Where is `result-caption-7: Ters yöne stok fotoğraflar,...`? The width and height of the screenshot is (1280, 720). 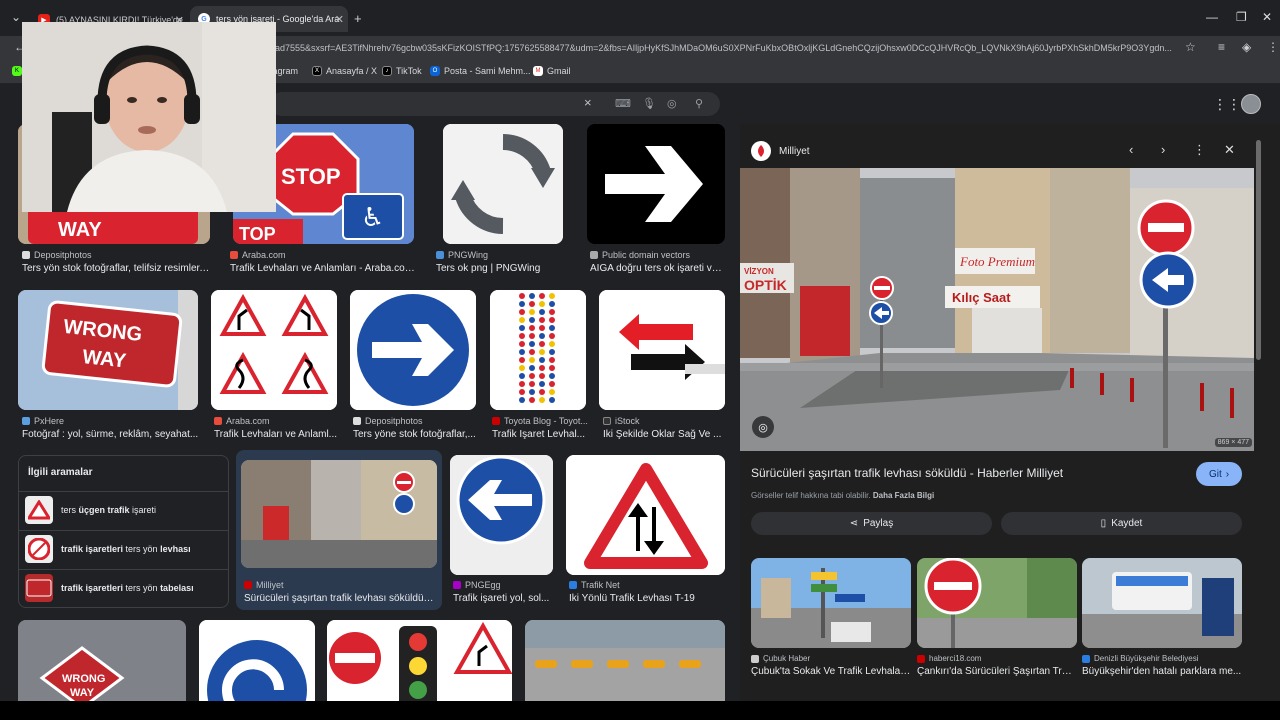 result-caption-7: Ters yöne stok fotoğraflar,... is located at coordinates (415, 434).